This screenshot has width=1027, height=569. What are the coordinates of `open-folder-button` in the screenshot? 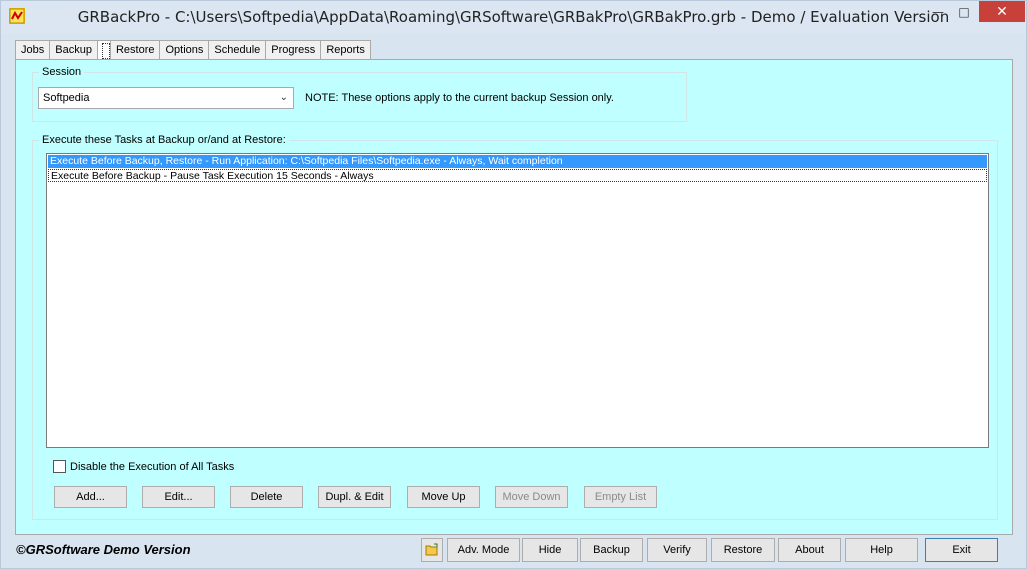 It's located at (432, 550).